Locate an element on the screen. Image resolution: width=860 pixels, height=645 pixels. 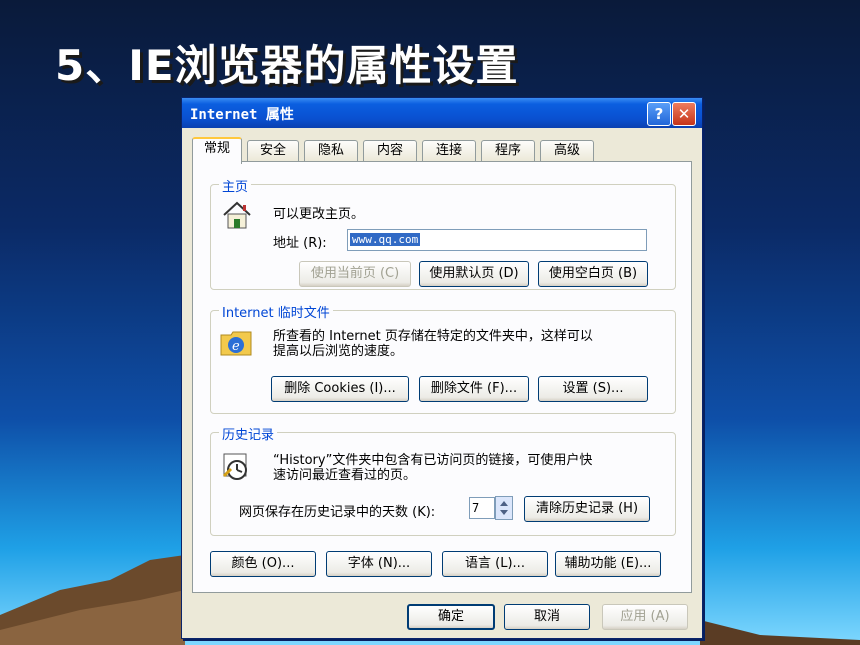
help-button: ? is located at coordinates (659, 114).